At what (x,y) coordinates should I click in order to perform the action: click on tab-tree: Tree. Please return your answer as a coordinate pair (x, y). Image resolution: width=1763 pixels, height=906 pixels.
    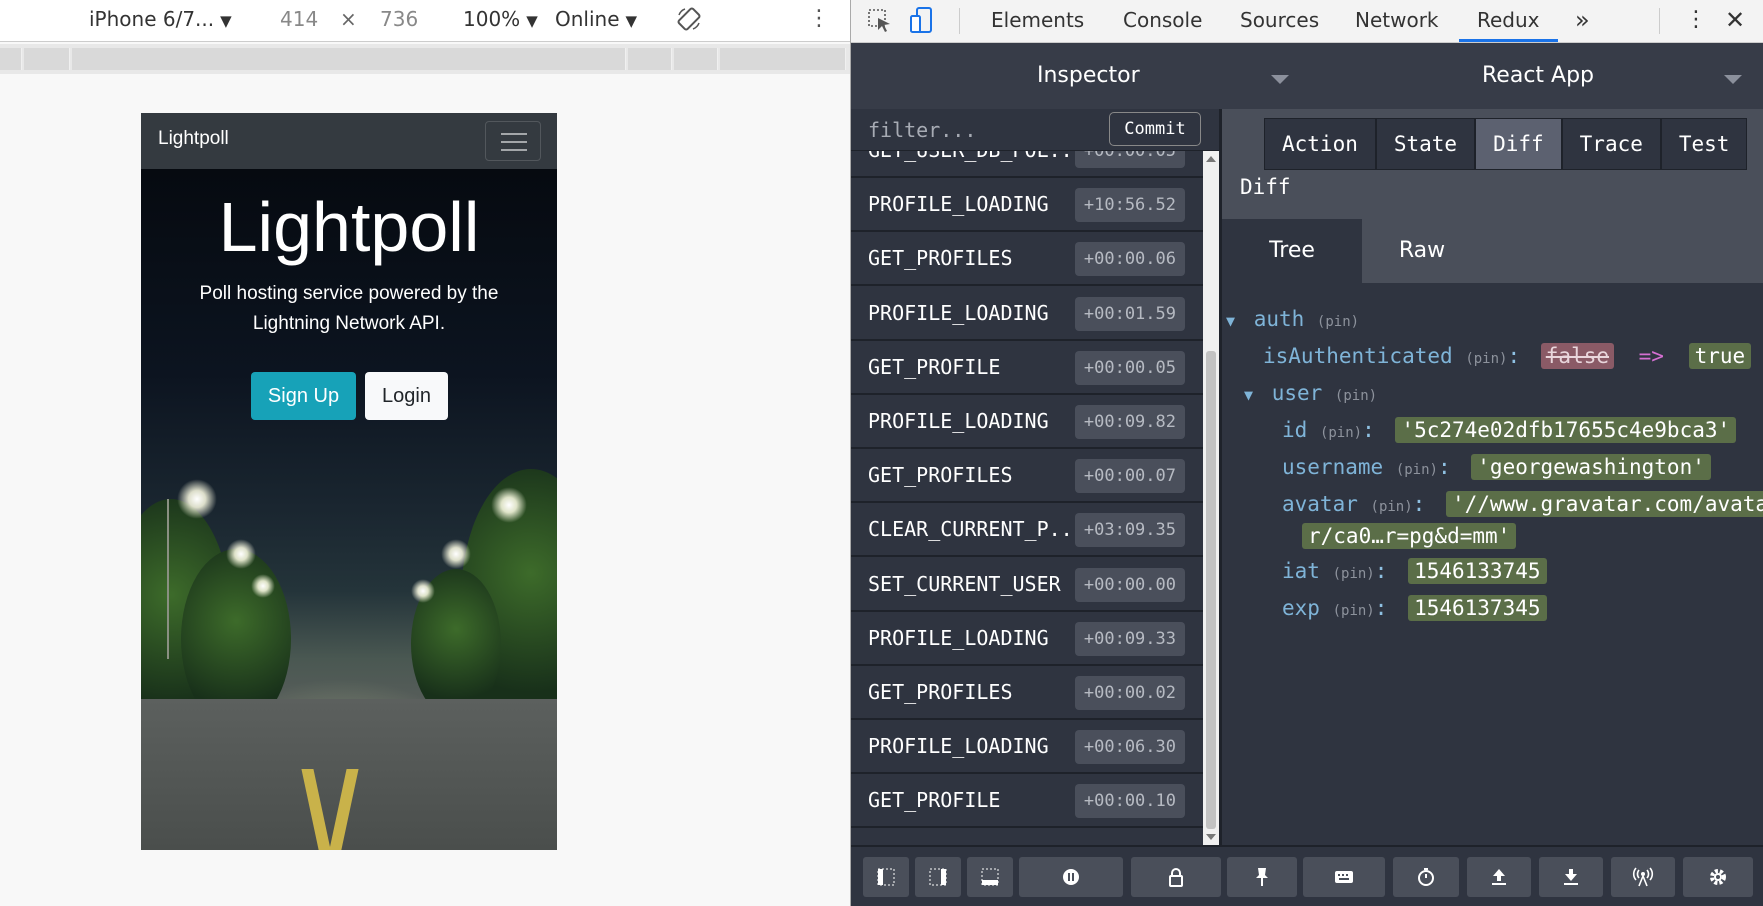
    Looking at the image, I should click on (1292, 251).